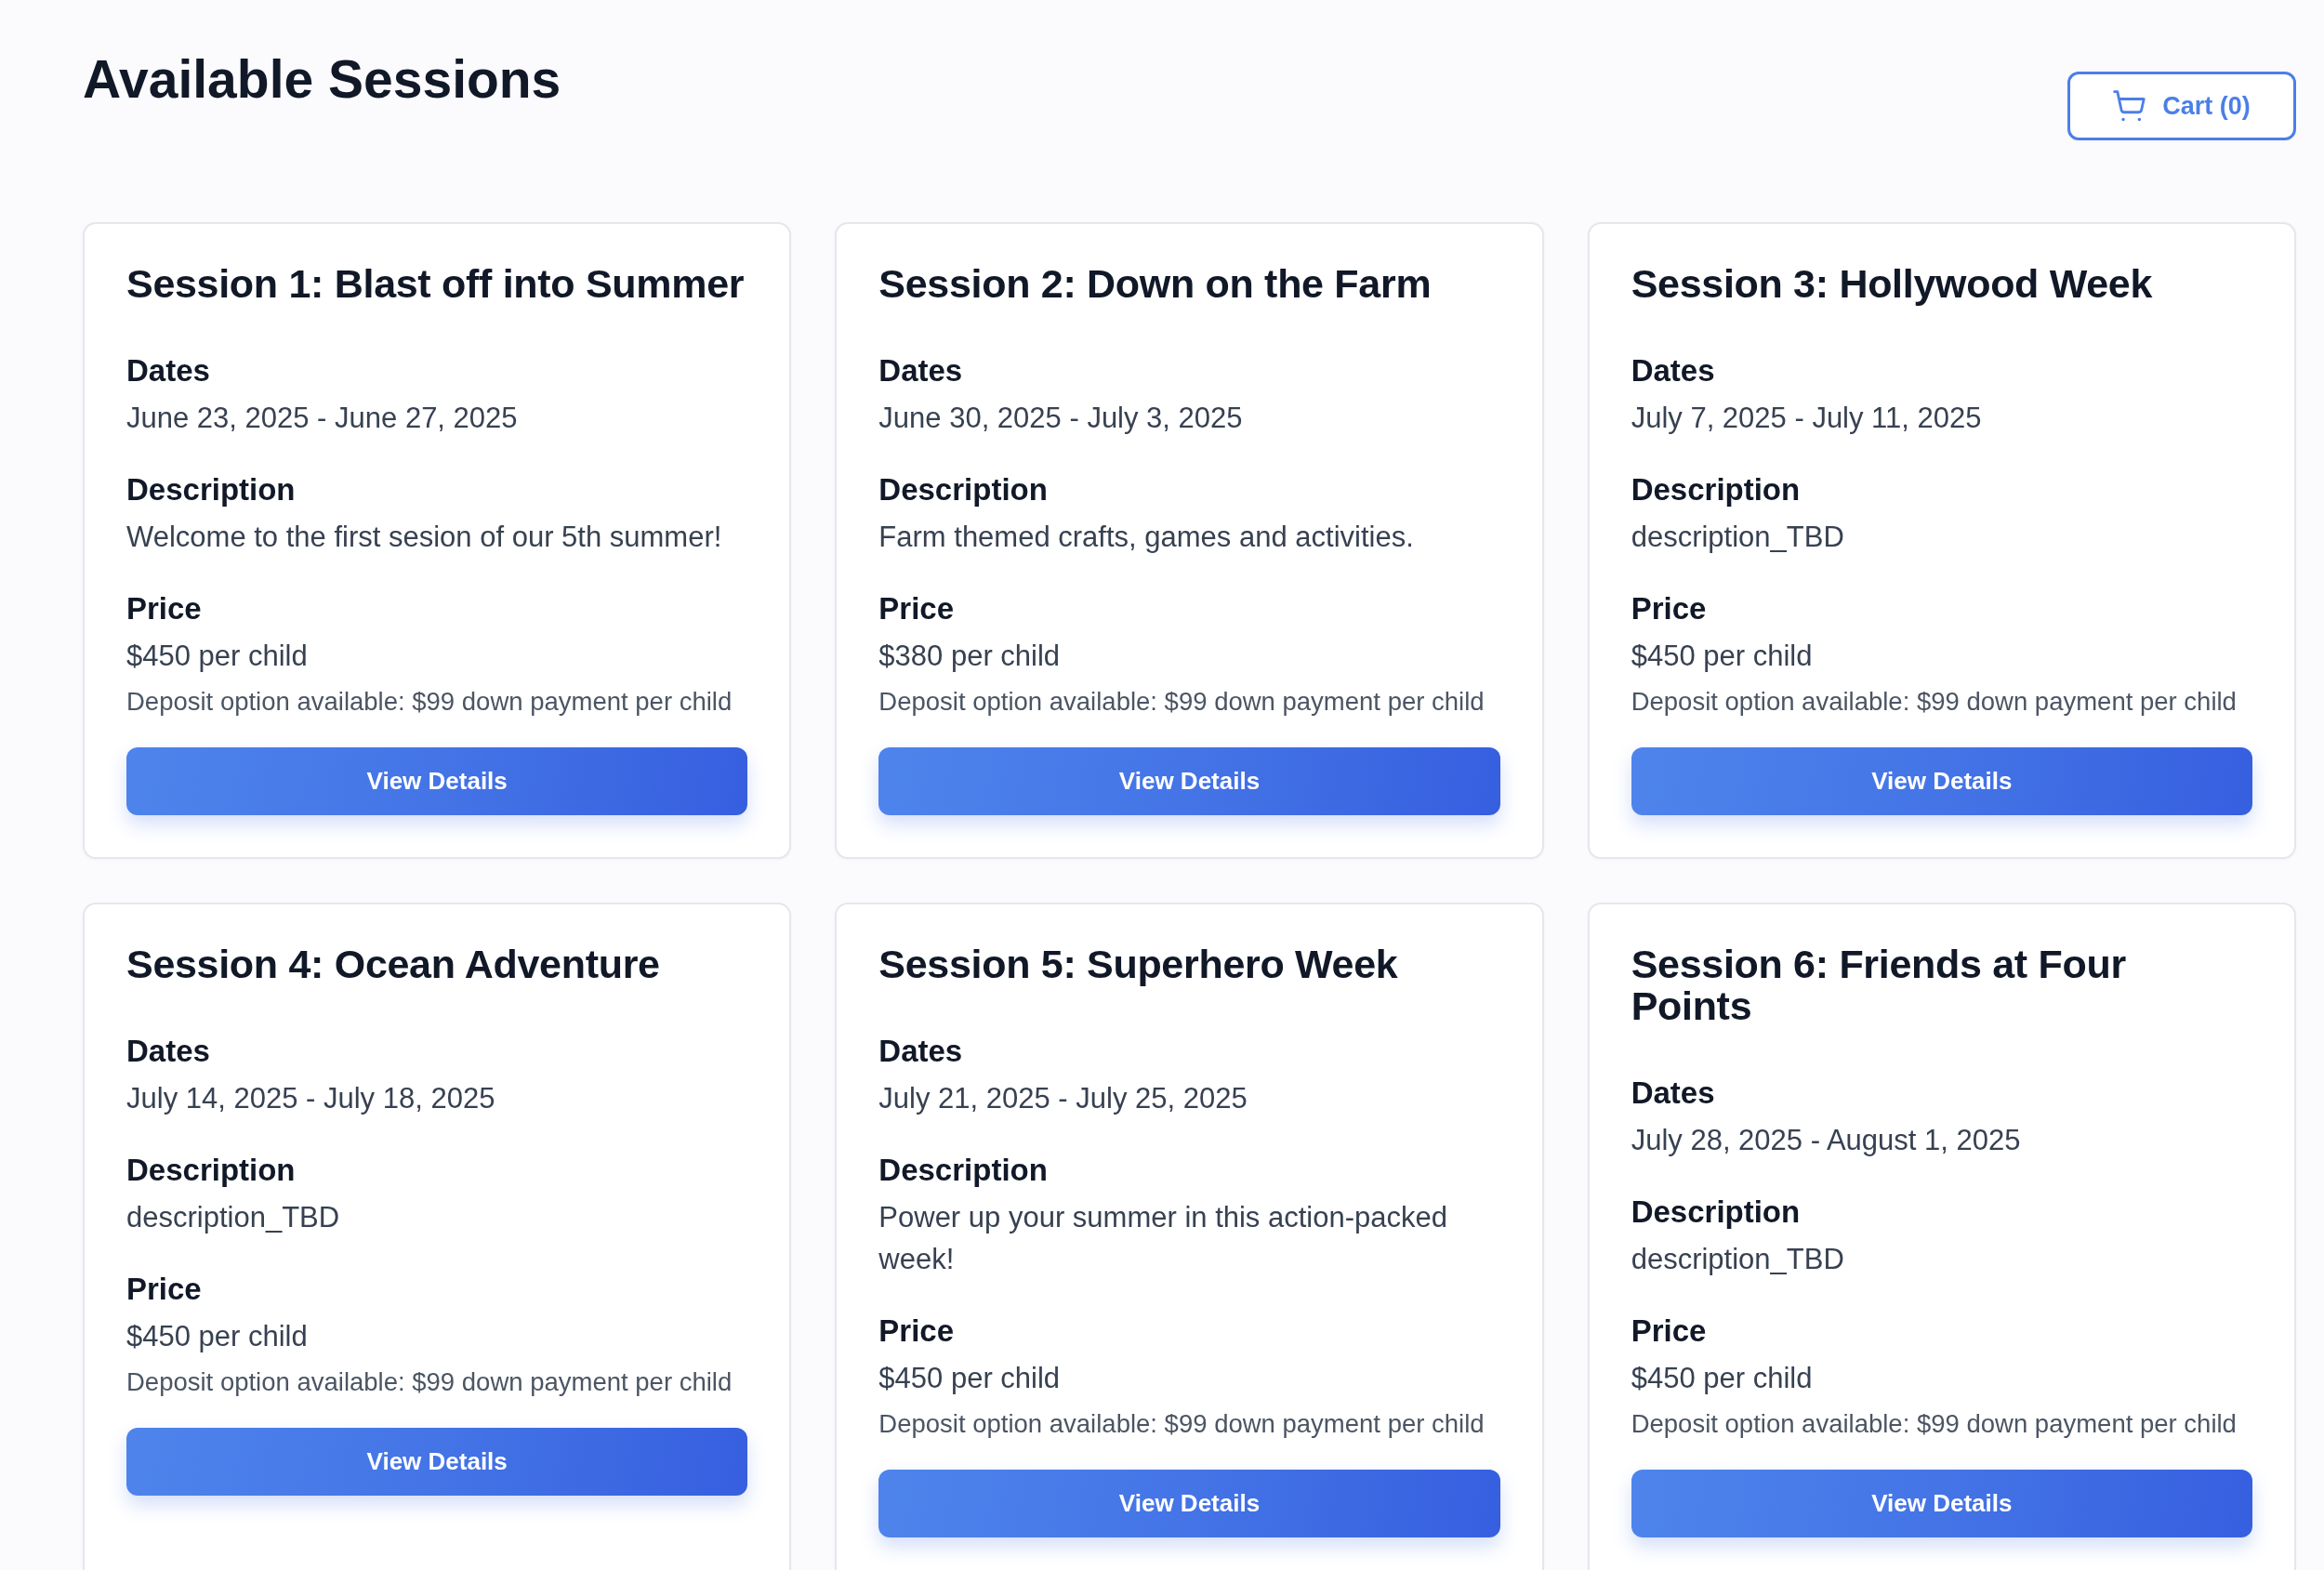 The width and height of the screenshot is (2324, 1570). Describe the element at coordinates (1061, 419) in the screenshot. I see `dates-text: June 30, 2025 - July 3, 2025` at that location.